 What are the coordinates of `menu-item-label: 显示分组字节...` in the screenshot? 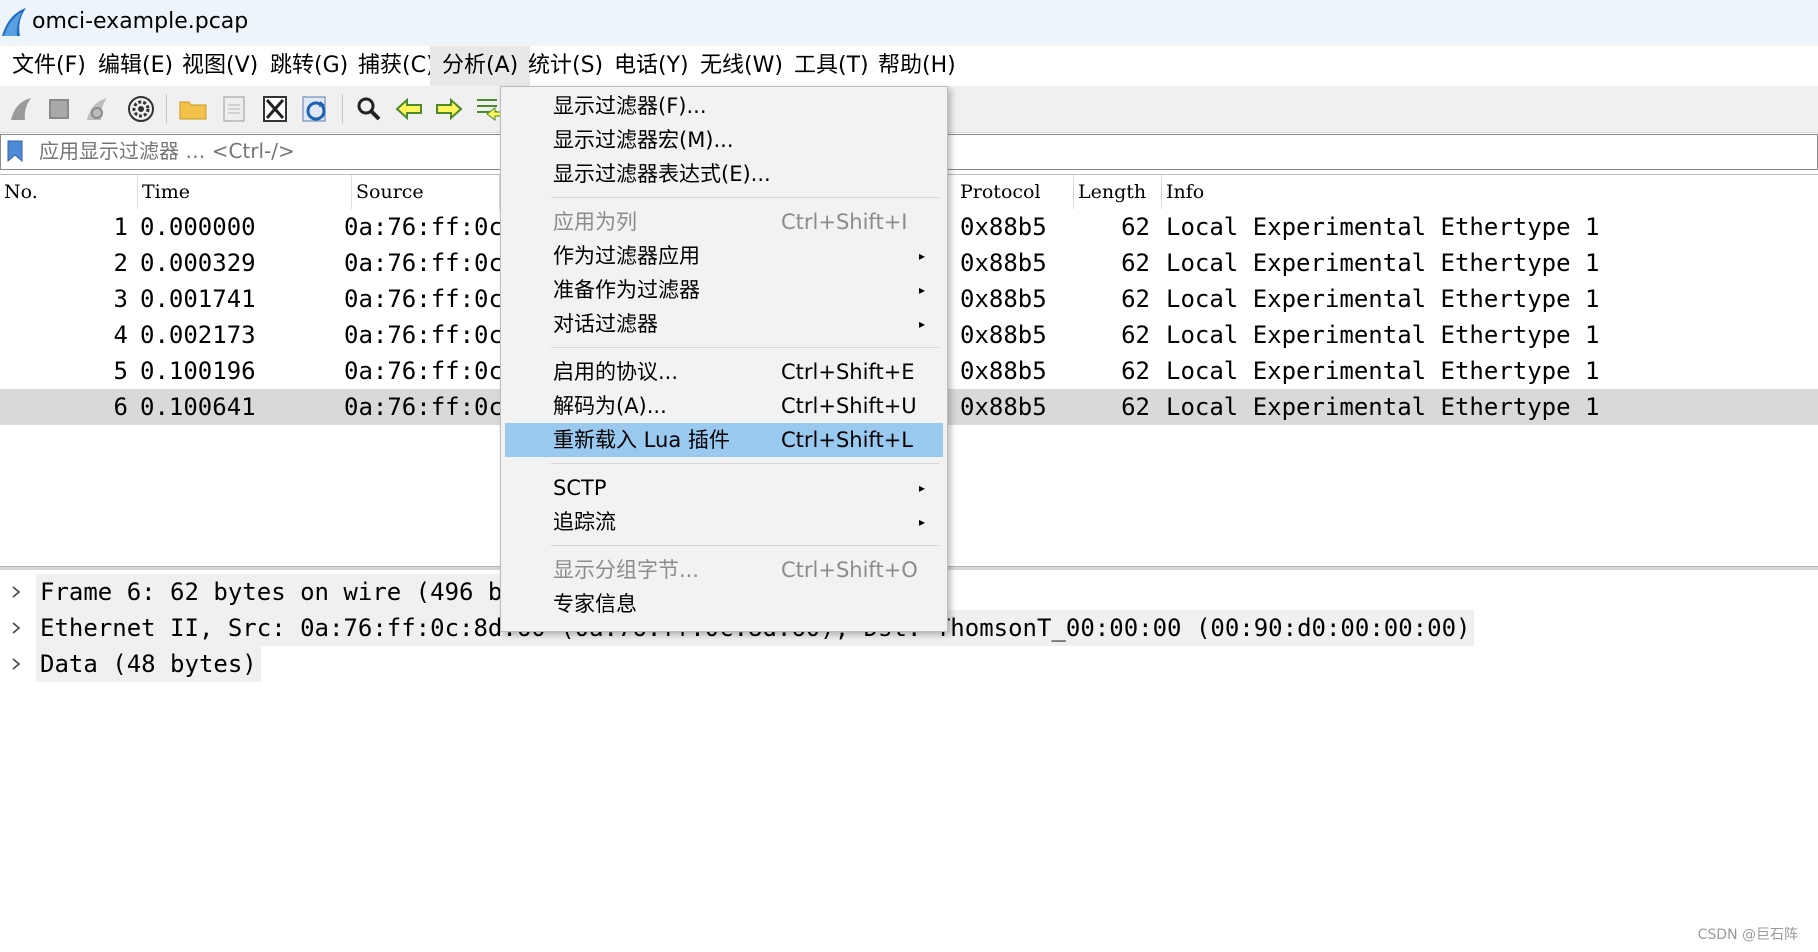 It's located at (626, 570).